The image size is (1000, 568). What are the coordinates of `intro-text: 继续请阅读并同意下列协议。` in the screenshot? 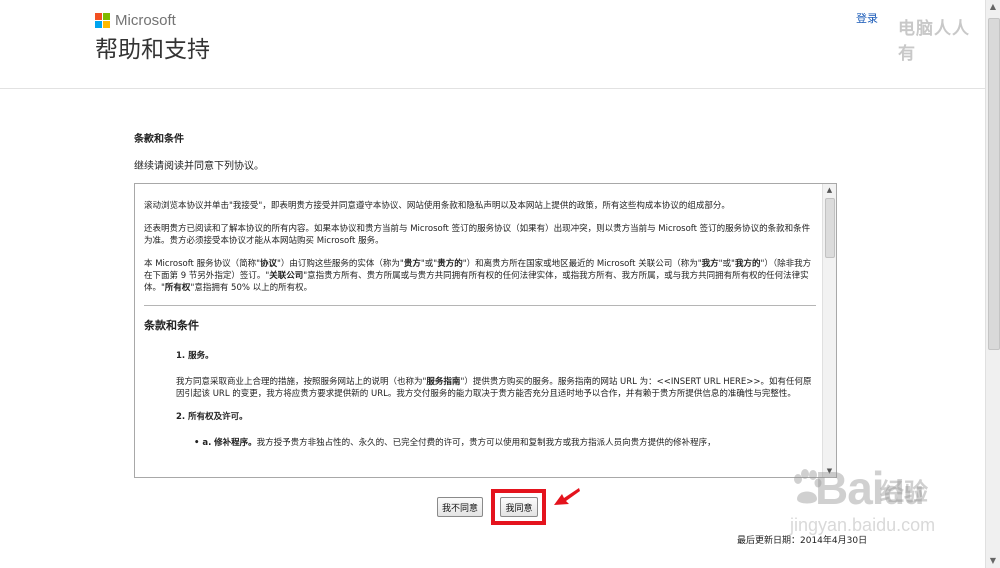 It's located at (199, 166).